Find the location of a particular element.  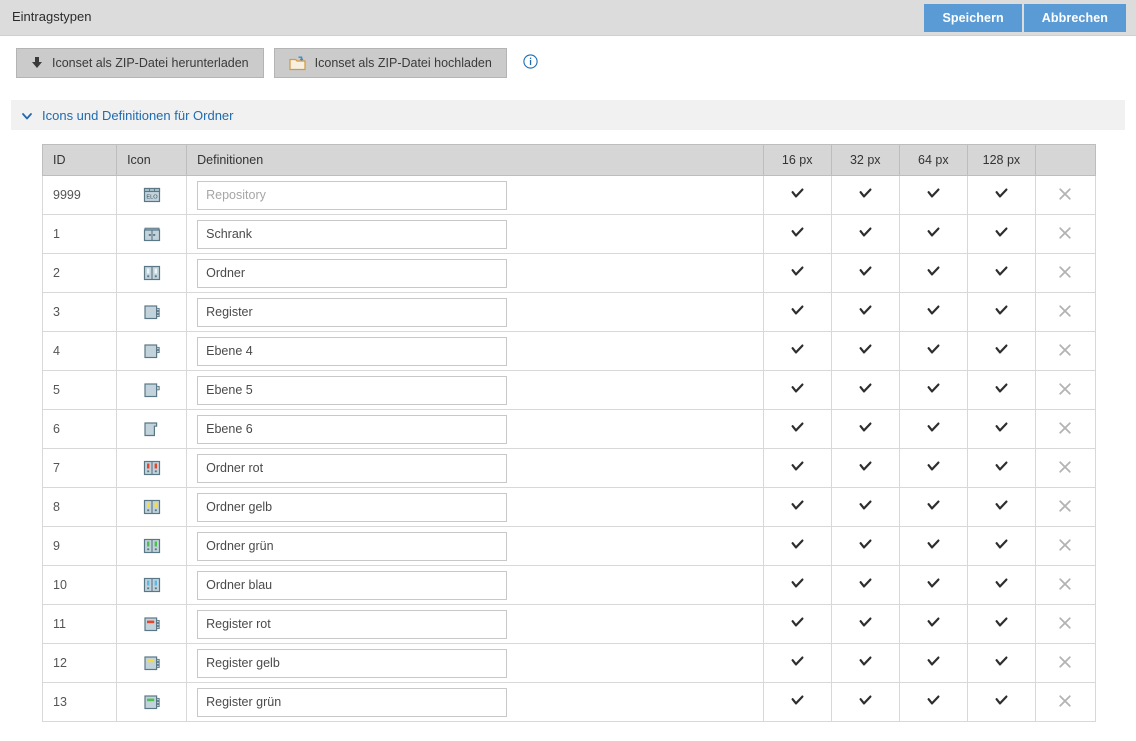

info-circle-icon is located at coordinates (530, 61).